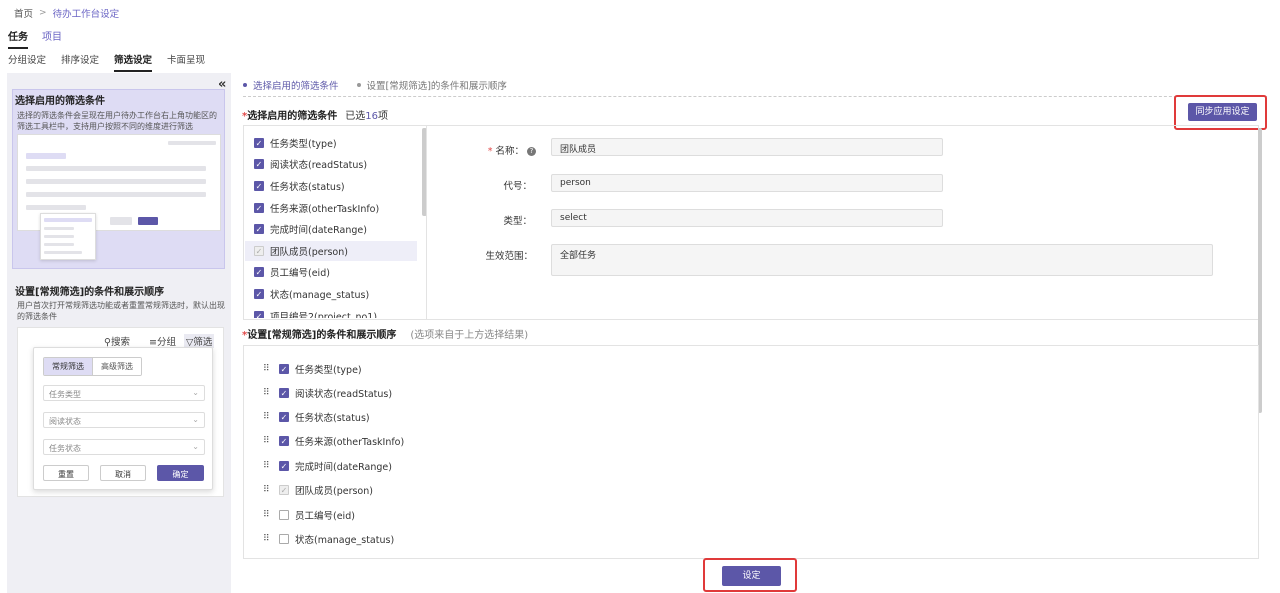  Describe the element at coordinates (86, 13) in the screenshot. I see `breadcrumb-current: 待办工作台设定` at that location.